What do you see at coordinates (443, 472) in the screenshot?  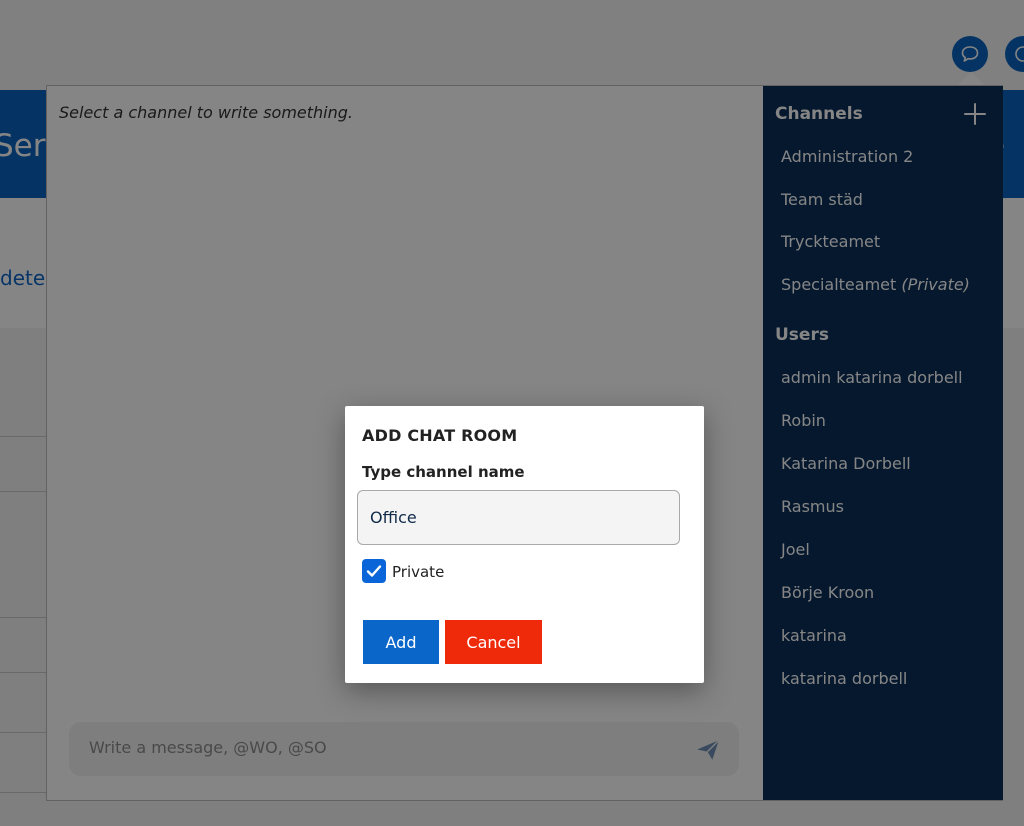 I see `channel-name-label: Type channel name` at bounding box center [443, 472].